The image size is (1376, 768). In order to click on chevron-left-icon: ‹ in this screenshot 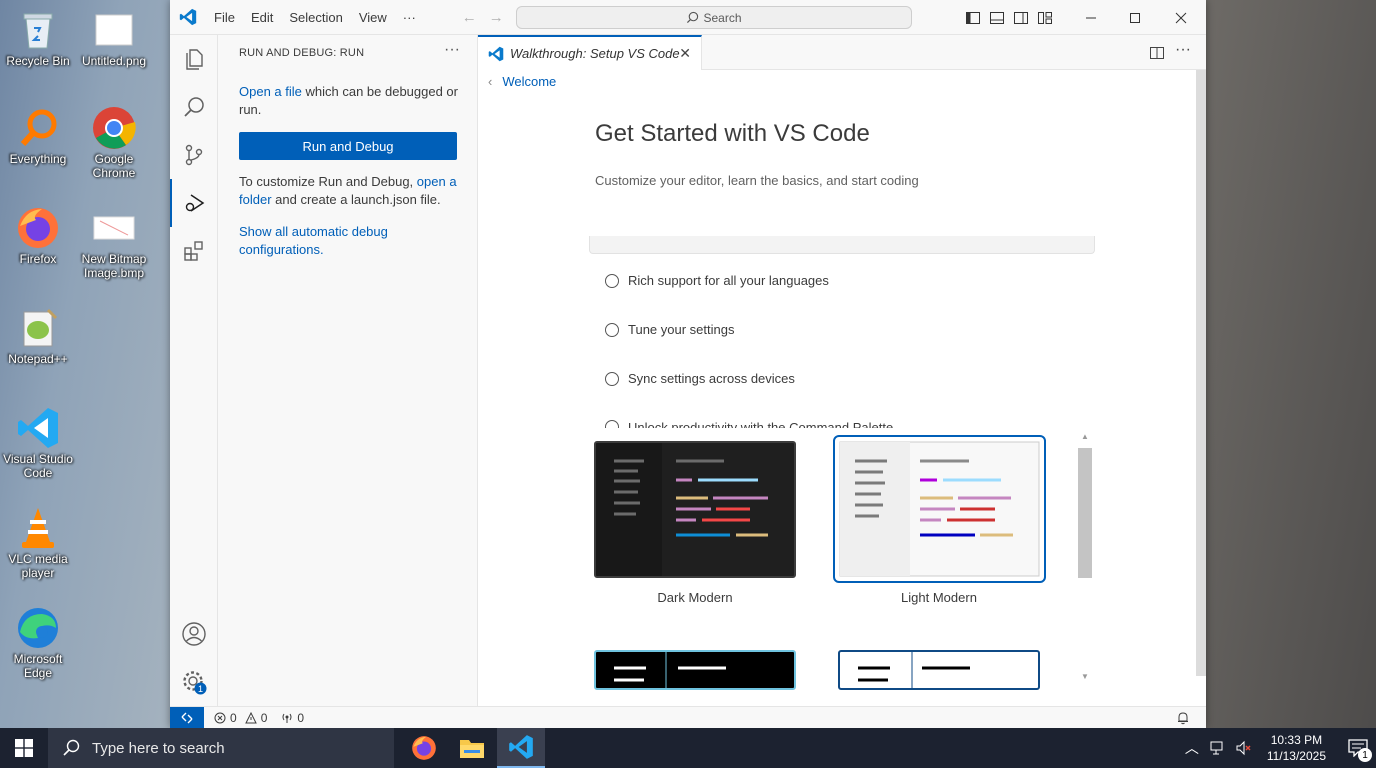, I will do `click(490, 81)`.